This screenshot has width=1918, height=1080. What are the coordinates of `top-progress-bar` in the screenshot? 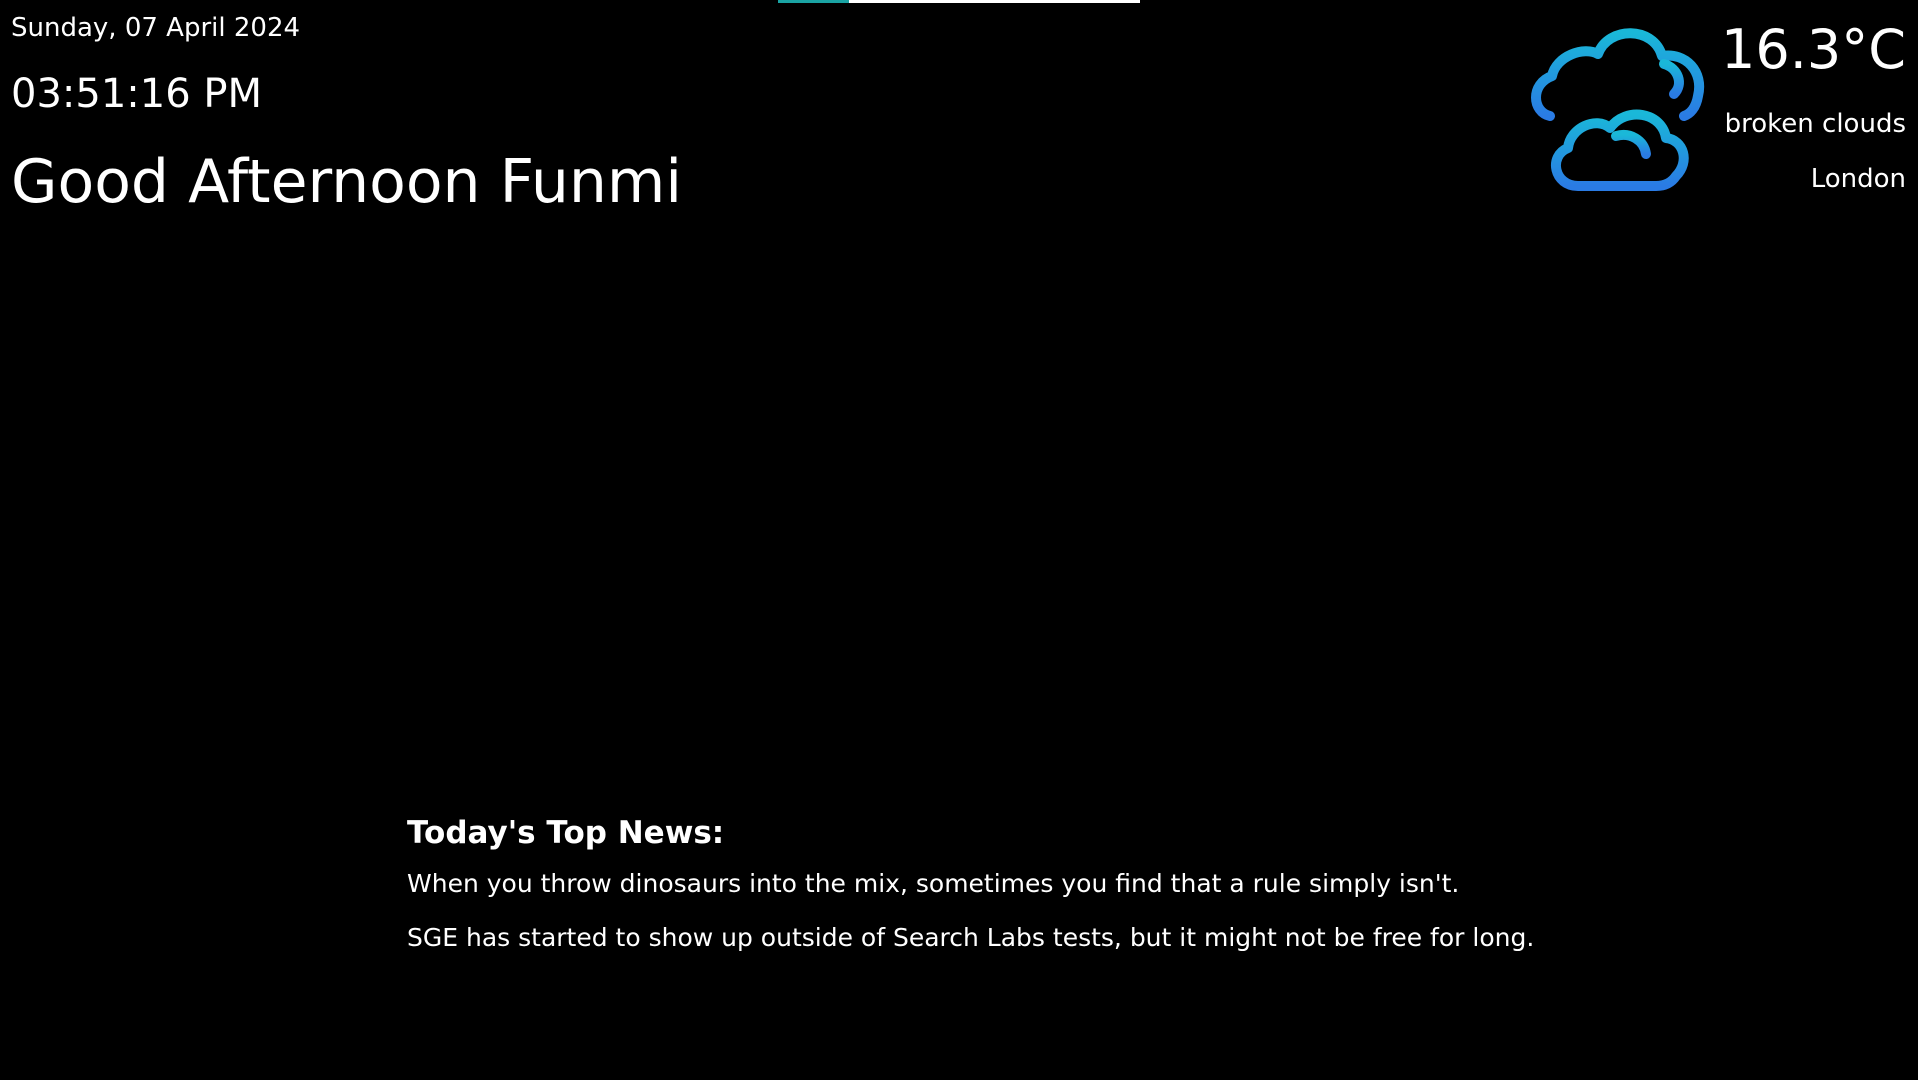 It's located at (959, 1).